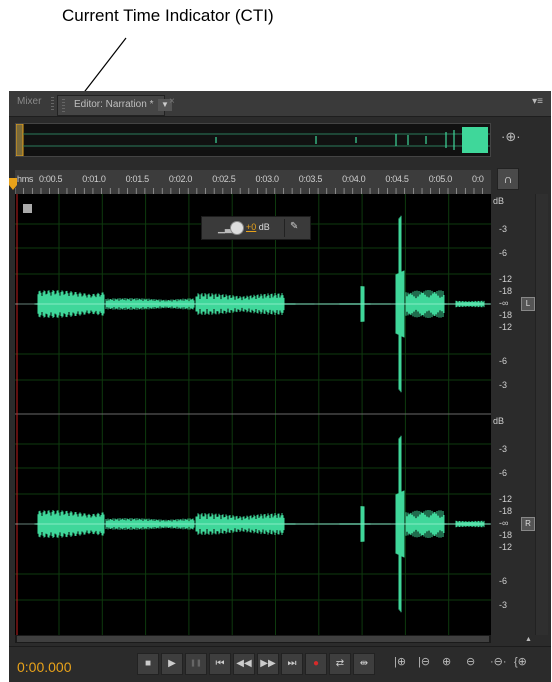 The width and height of the screenshot is (552, 682). What do you see at coordinates (310, 179) in the screenshot?
I see `time-tick-label: 0:03.5` at bounding box center [310, 179].